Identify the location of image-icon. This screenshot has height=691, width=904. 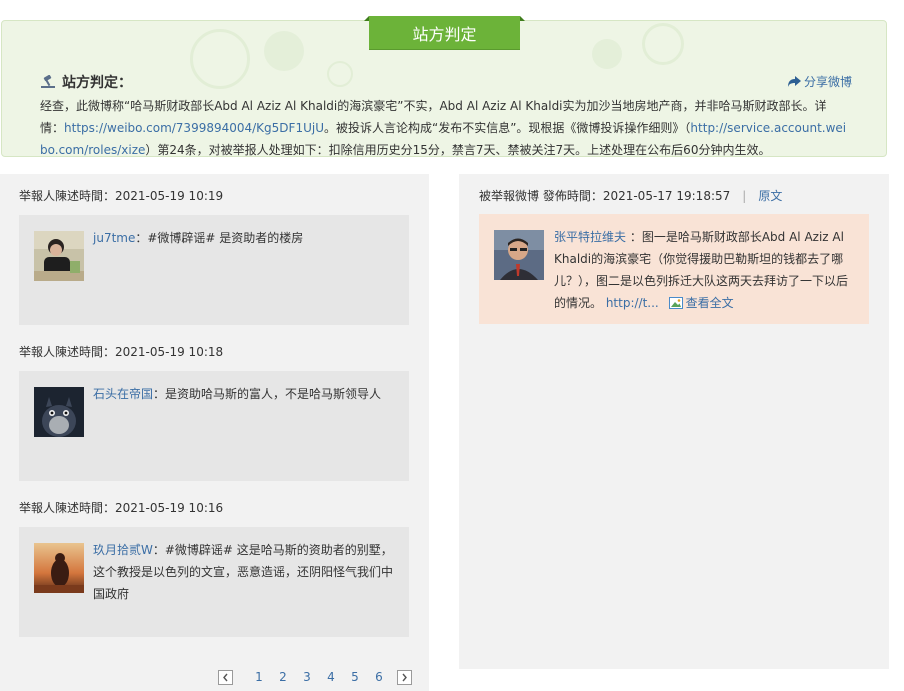
(675, 303).